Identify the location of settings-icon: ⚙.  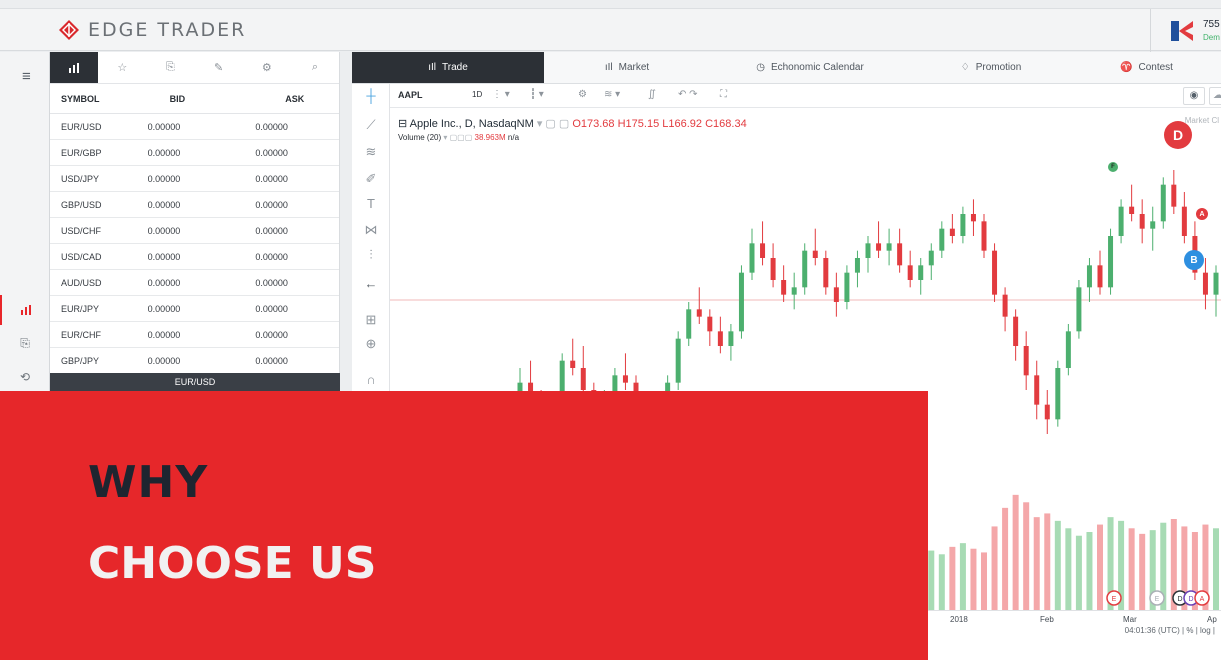
(582, 94).